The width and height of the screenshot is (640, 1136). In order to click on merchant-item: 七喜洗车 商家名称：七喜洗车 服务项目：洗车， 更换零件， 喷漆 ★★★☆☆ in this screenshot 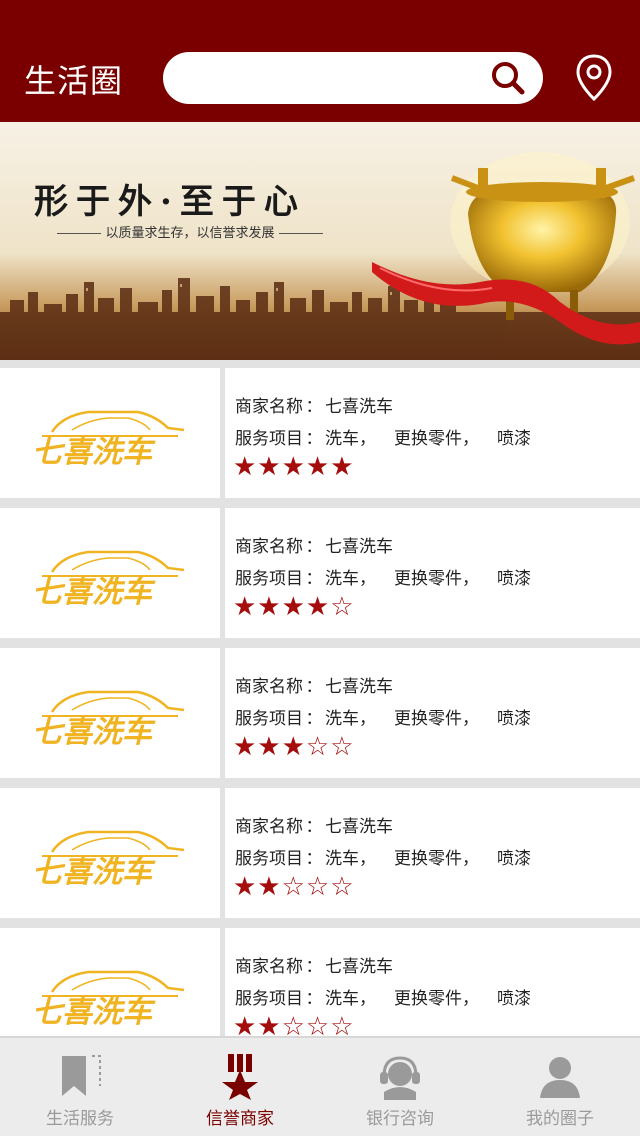, I will do `click(320, 713)`.